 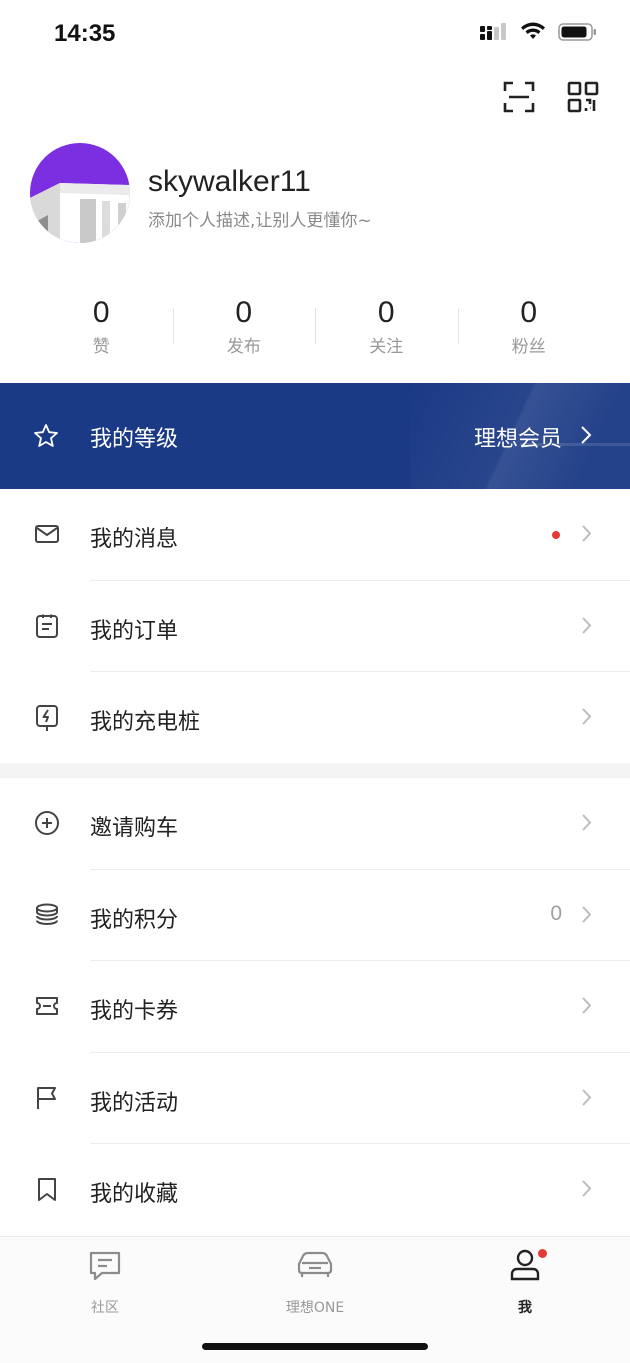 I want to click on level-value: 理想会员, so click(x=517, y=439).